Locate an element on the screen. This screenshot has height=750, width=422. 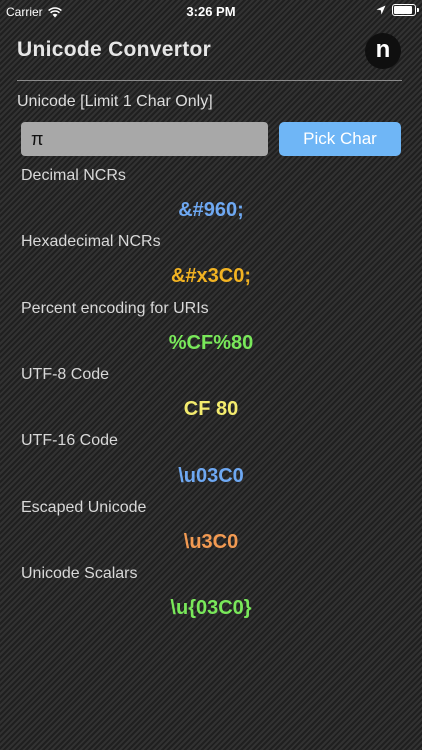
unicode-char-input is located at coordinates (144, 139).